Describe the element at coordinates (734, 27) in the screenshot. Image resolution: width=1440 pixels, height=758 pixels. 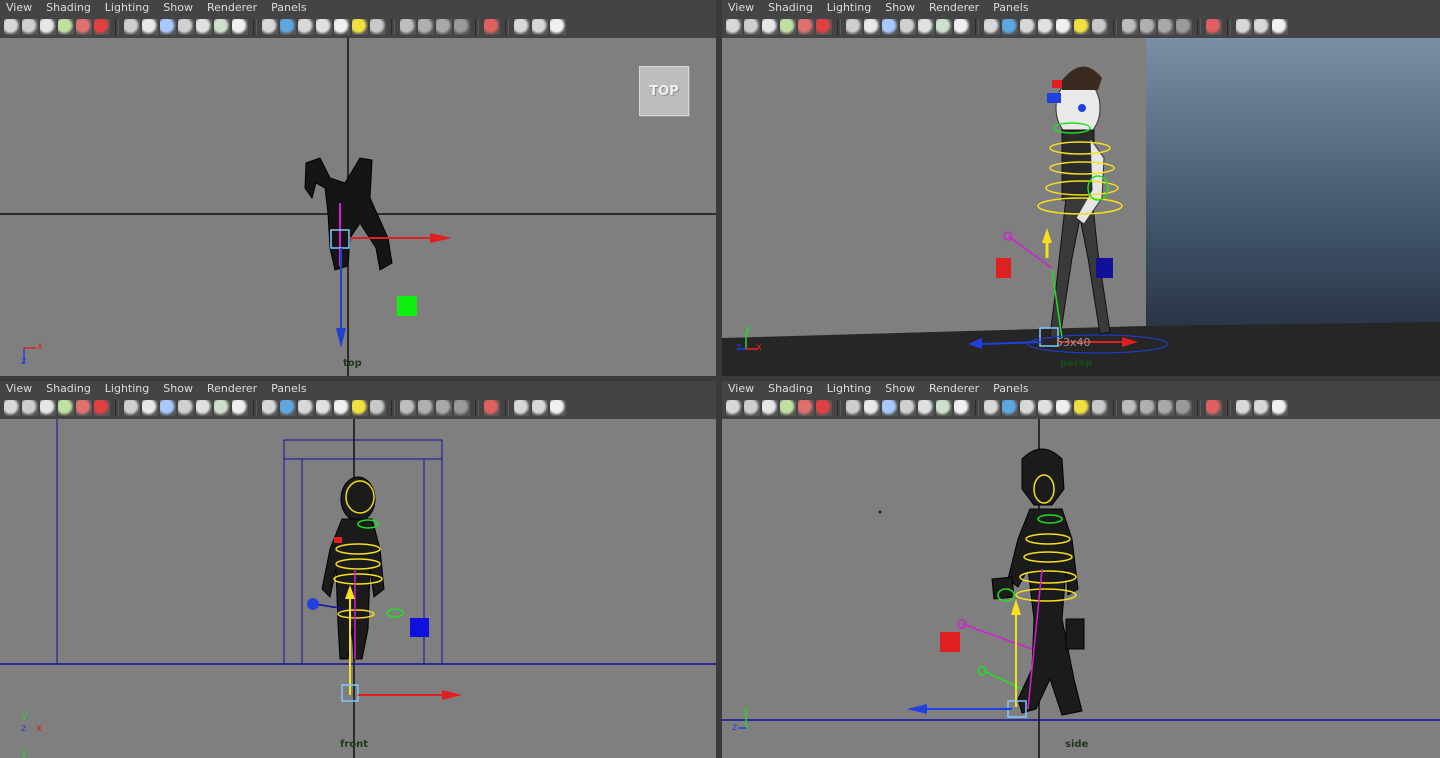
I see `camera-select-icon` at that location.